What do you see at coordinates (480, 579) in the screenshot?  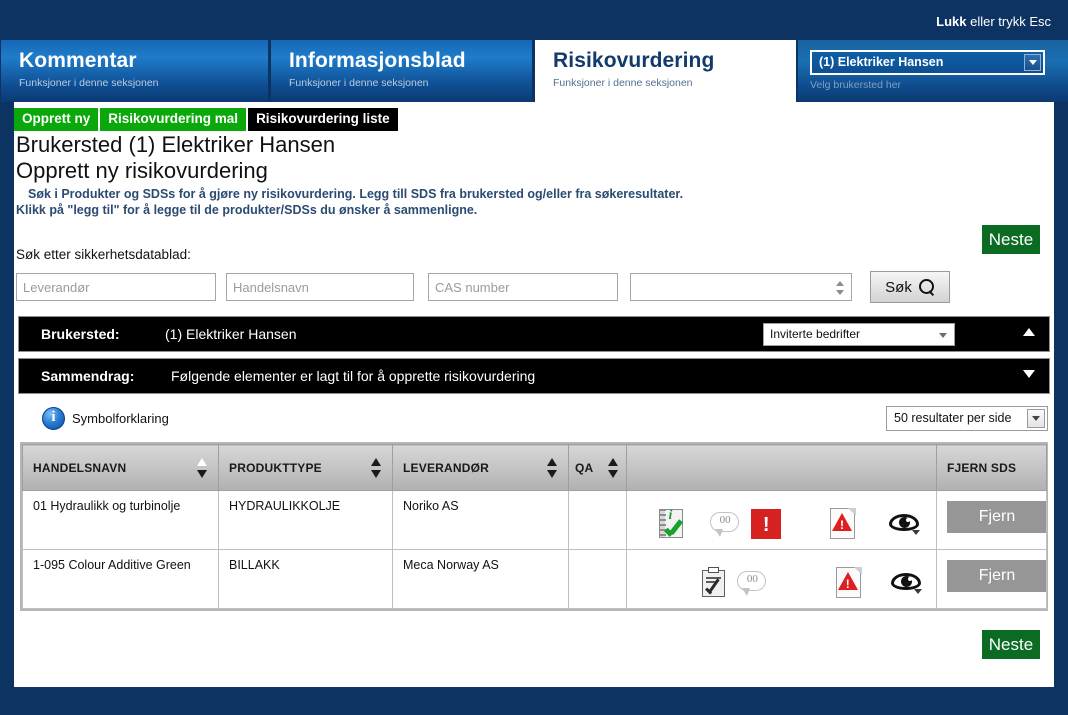 I see `cell-leverandor: Meca Norway AS` at bounding box center [480, 579].